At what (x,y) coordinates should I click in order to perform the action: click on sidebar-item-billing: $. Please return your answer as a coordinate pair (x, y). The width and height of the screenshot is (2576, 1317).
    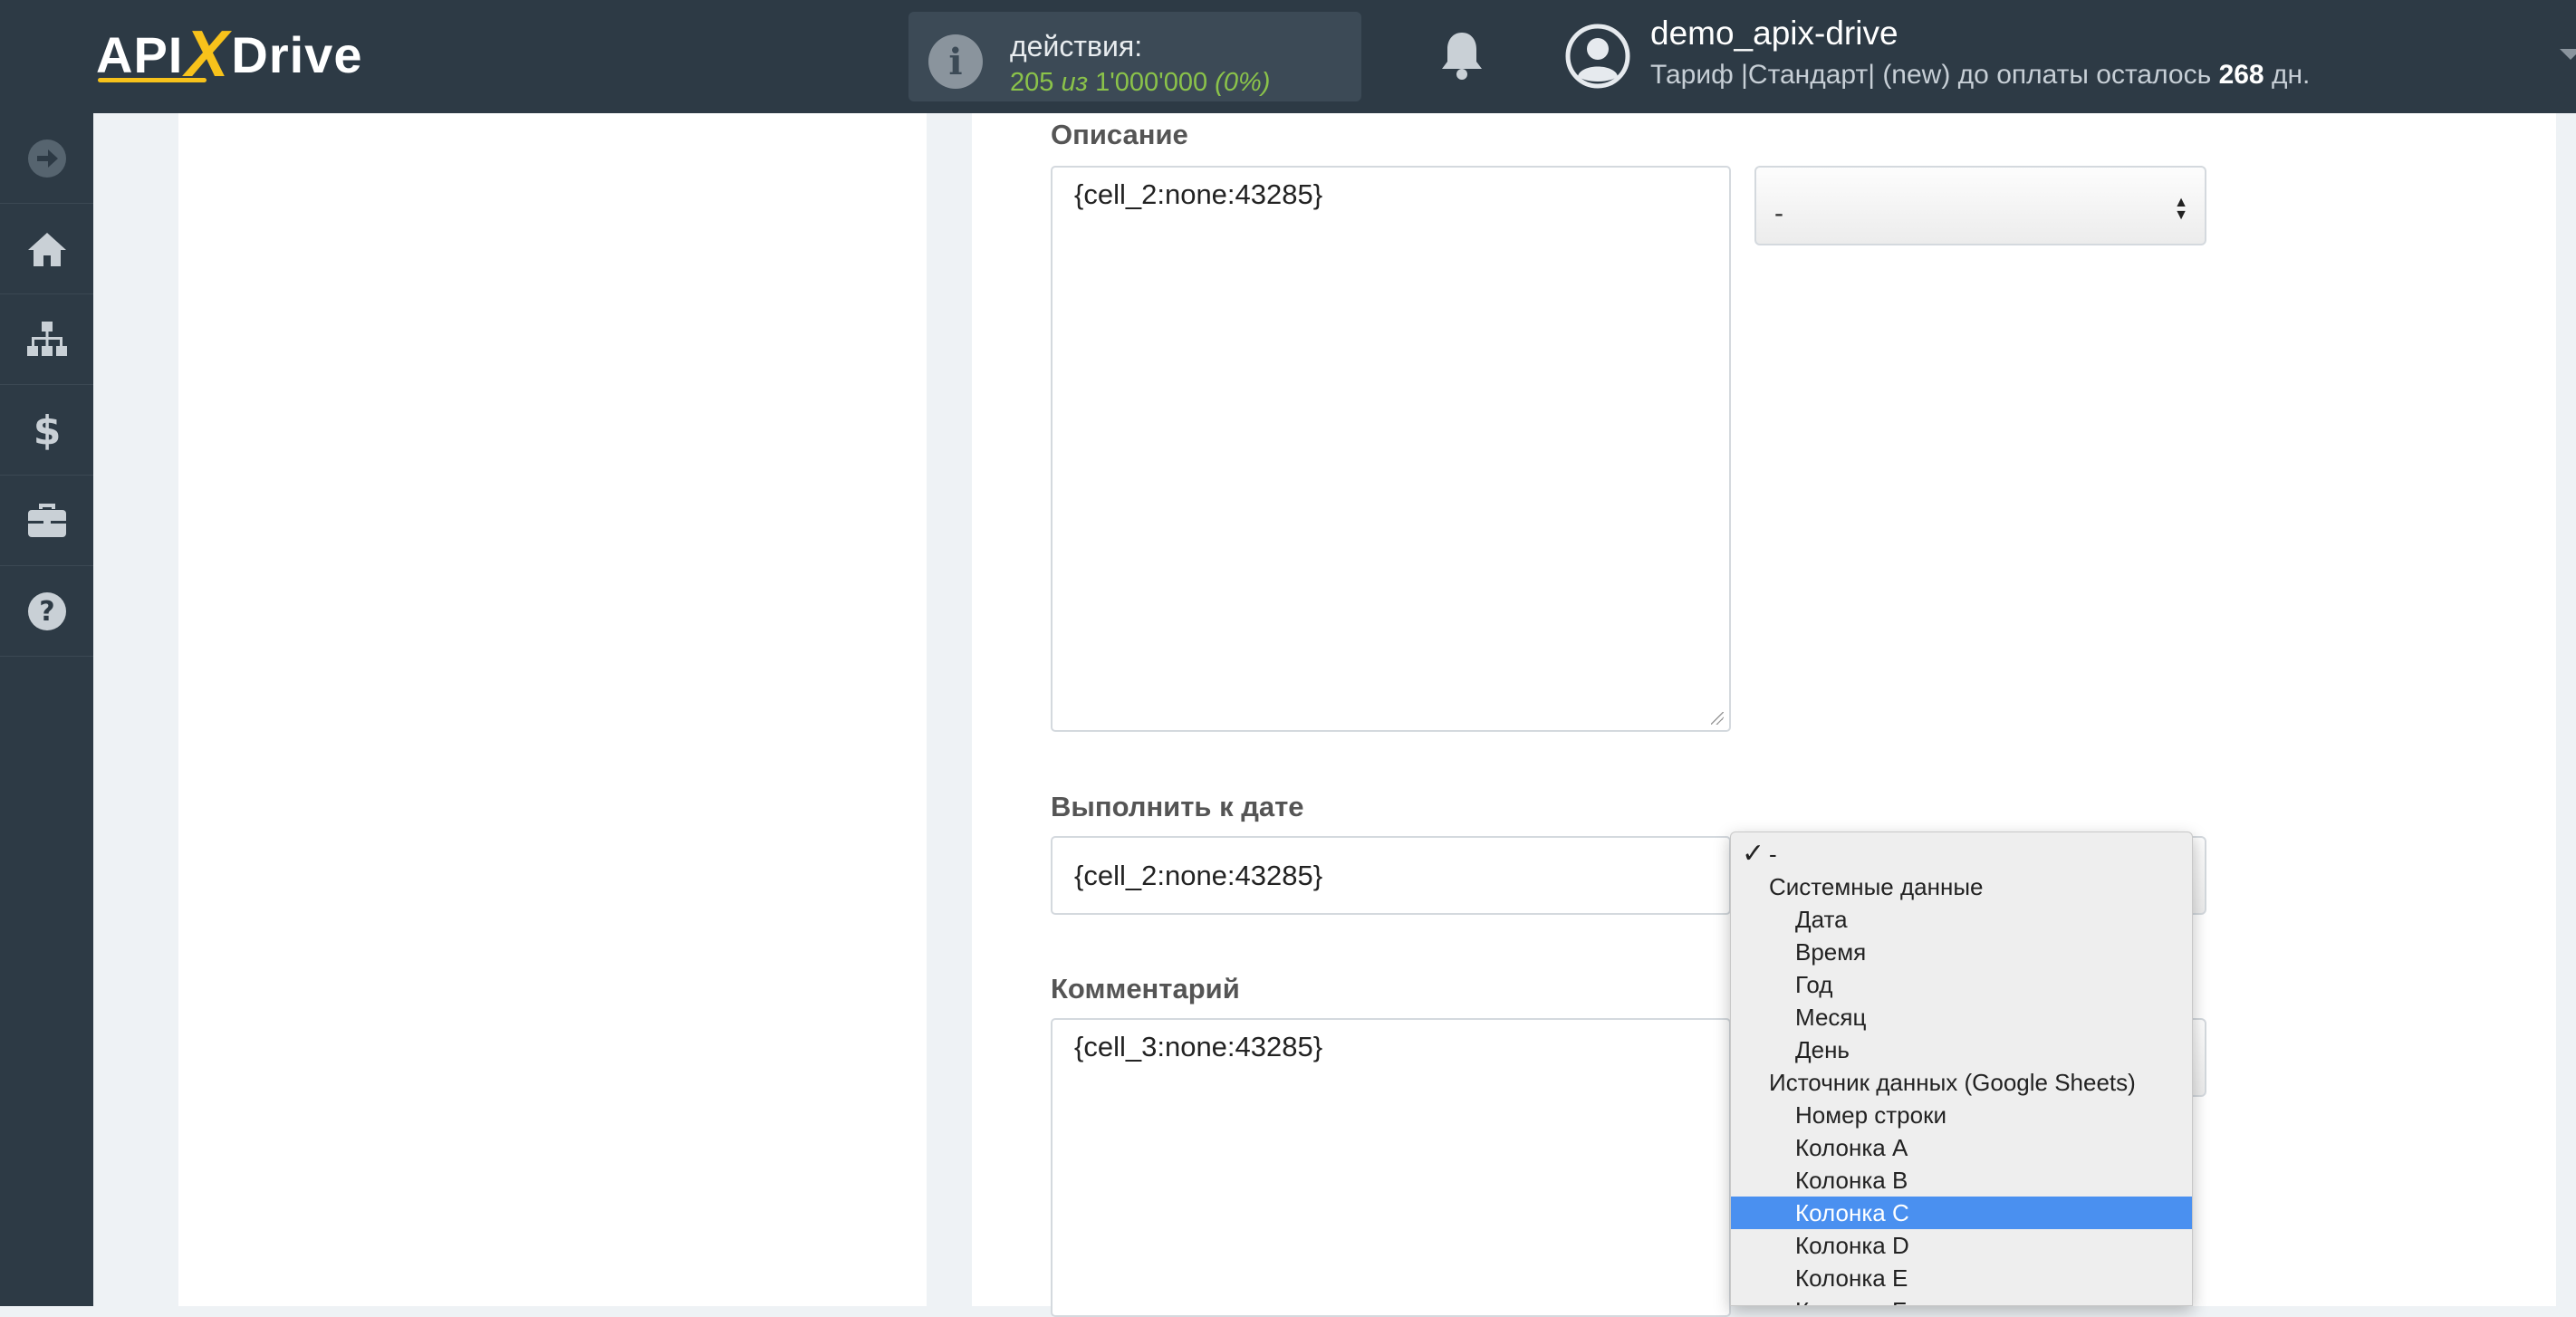
    Looking at the image, I should click on (46, 430).